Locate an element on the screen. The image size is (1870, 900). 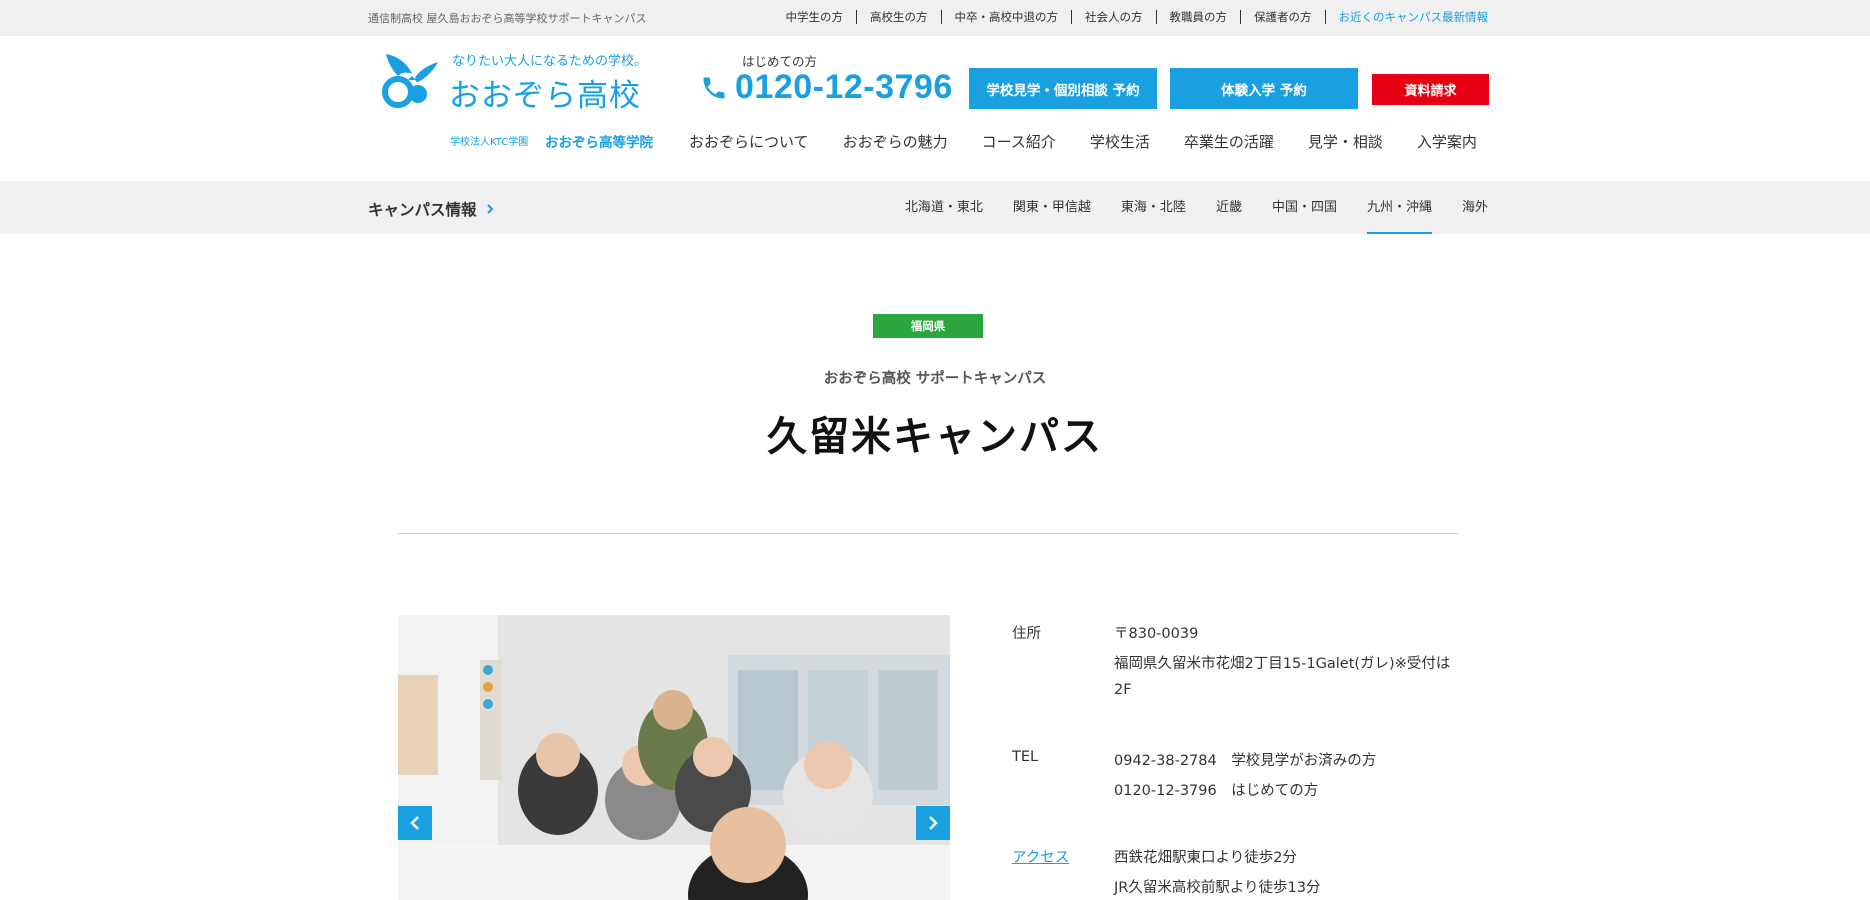
region-tab-hokkaido-tohoku: 北海道・東北 is located at coordinates (944, 207).